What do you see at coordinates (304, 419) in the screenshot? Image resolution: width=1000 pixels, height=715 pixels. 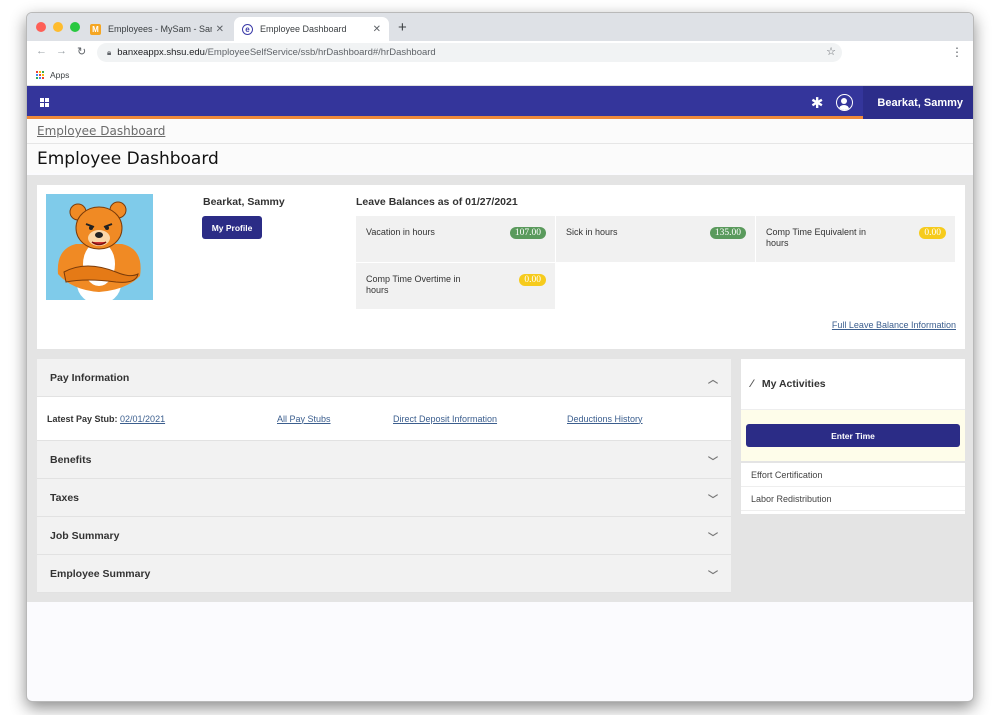 I see `all-pay-stubs-link: All Pay Stubs` at bounding box center [304, 419].